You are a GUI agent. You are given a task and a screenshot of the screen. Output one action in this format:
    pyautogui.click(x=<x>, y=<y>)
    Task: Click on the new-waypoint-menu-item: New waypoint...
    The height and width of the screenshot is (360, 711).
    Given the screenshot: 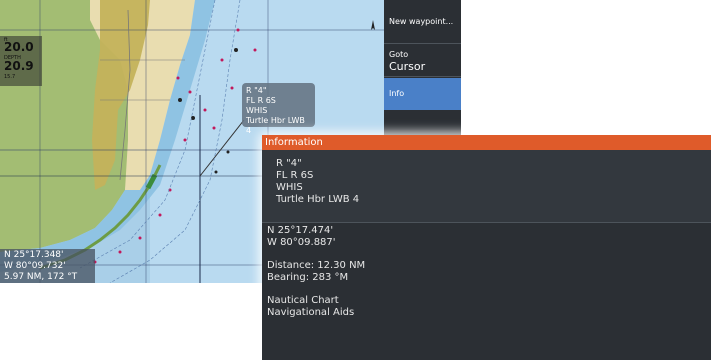 What is the action you would take?
    pyautogui.click(x=422, y=22)
    